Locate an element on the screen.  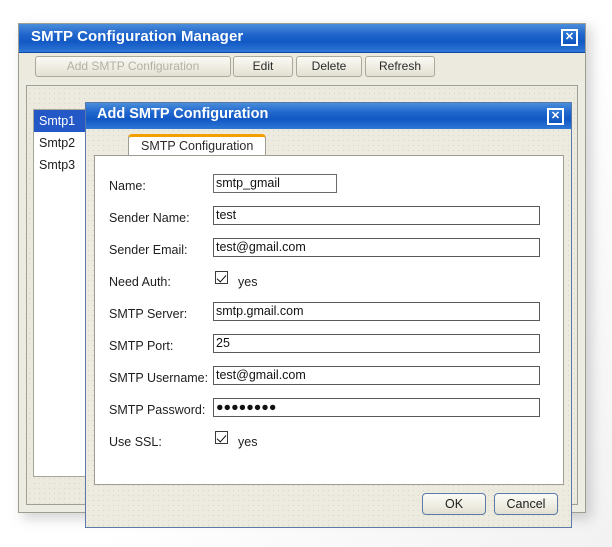
label-smtp-server: SMTP Server: is located at coordinates (148, 314).